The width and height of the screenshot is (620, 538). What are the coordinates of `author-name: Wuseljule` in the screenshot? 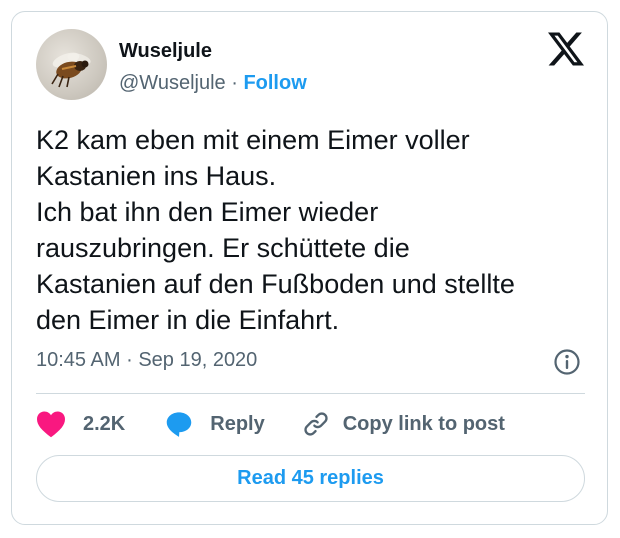 It's located at (165, 51).